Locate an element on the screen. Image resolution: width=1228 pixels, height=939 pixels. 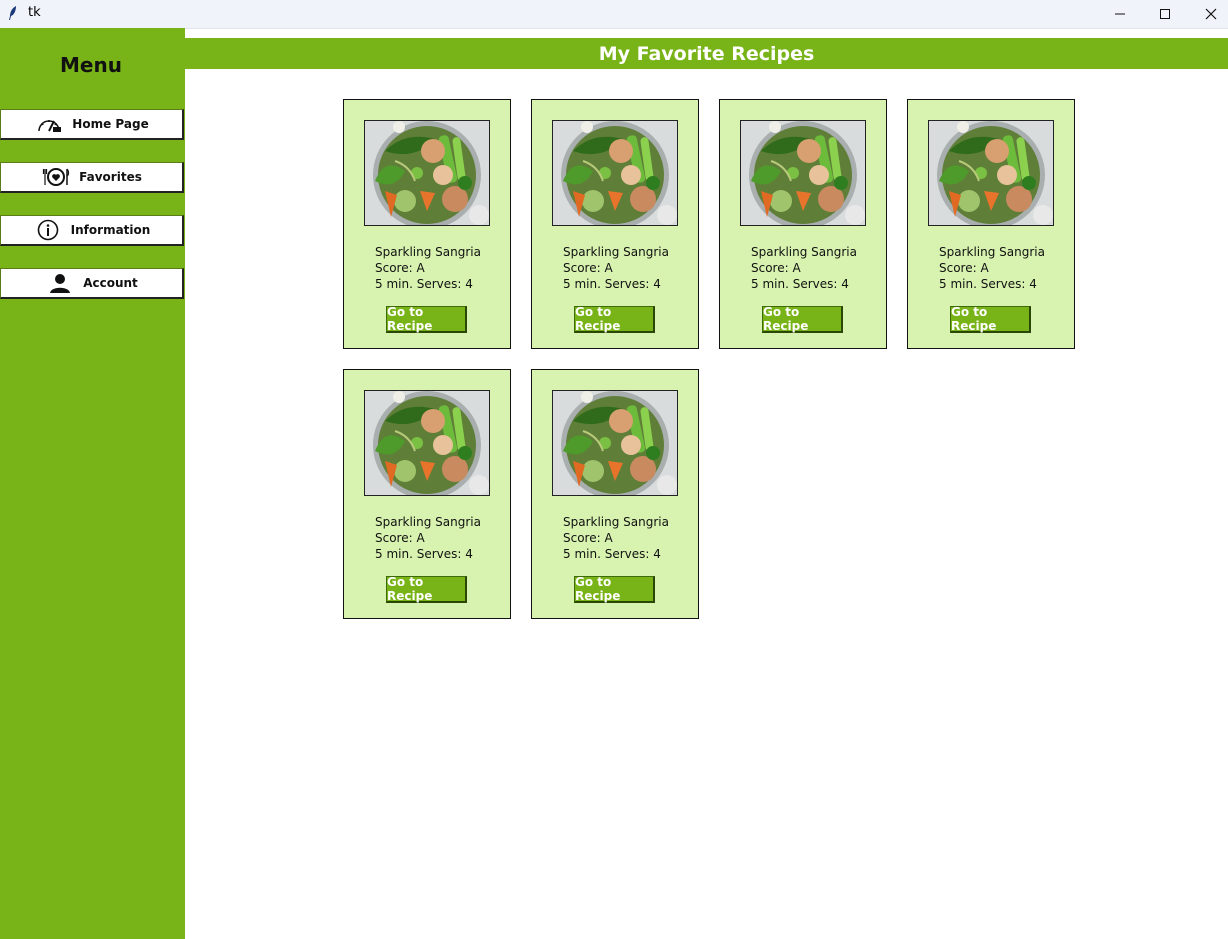
sidebar-item-information: Information is located at coordinates (92, 230).